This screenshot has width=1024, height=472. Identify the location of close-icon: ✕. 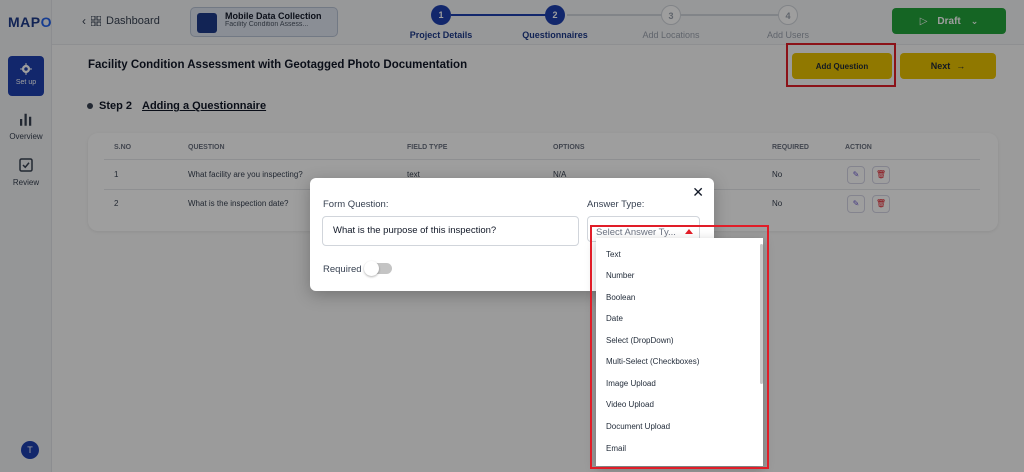
(698, 192).